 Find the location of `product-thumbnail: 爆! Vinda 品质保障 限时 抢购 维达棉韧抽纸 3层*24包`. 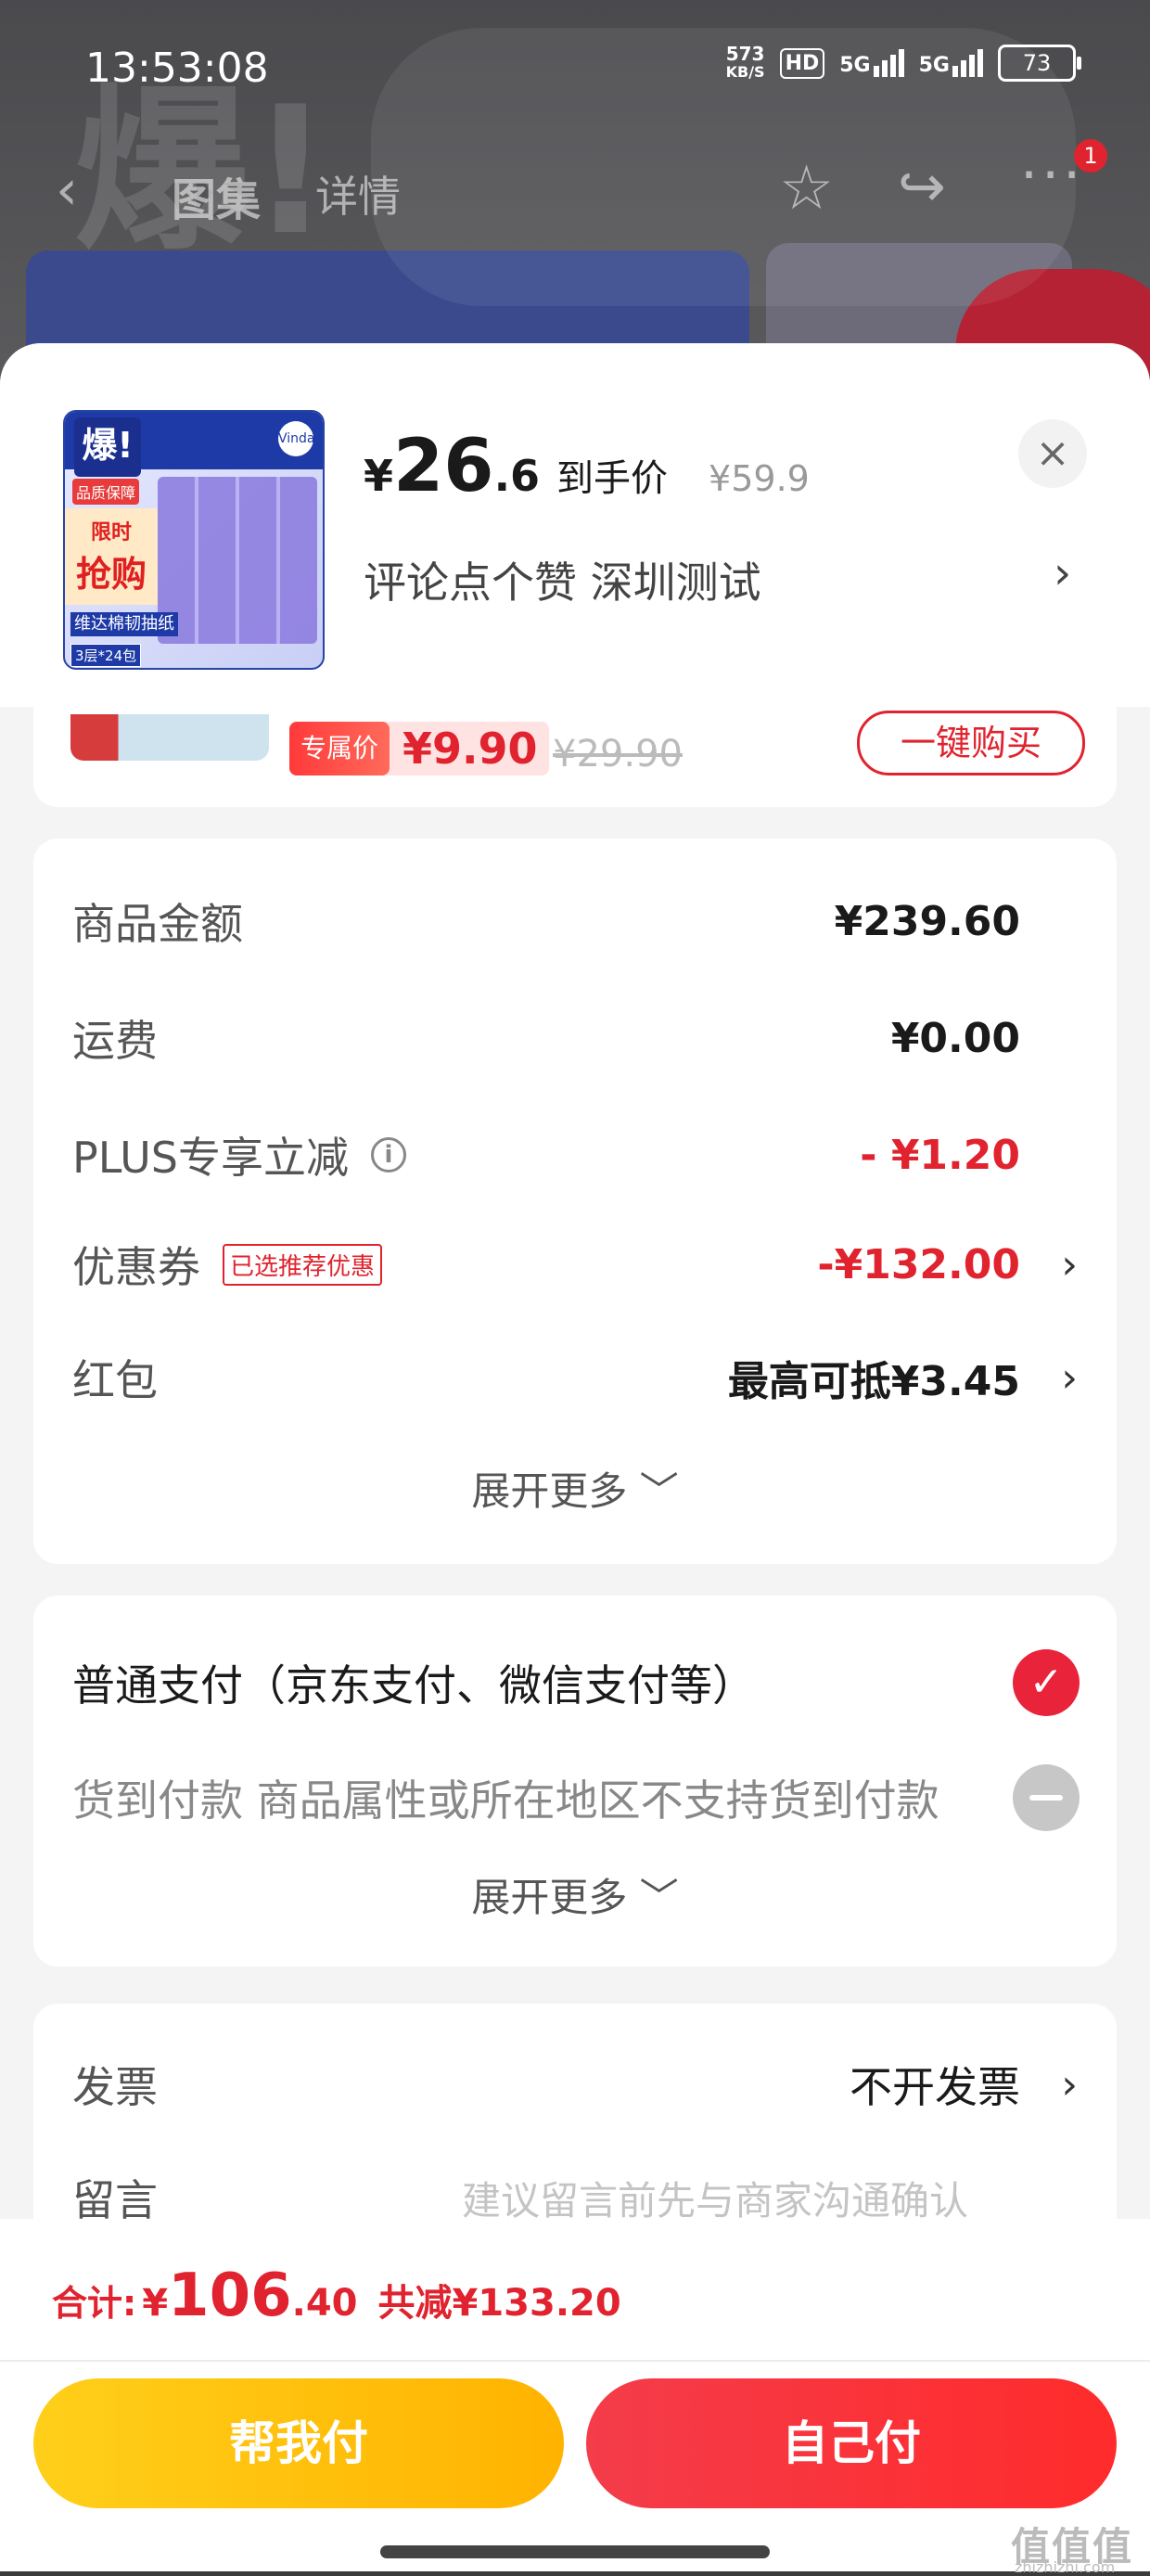

product-thumbnail: 爆! Vinda 品质保障 限时 抢购 维达棉韧抽纸 3层*24包 is located at coordinates (194, 540).